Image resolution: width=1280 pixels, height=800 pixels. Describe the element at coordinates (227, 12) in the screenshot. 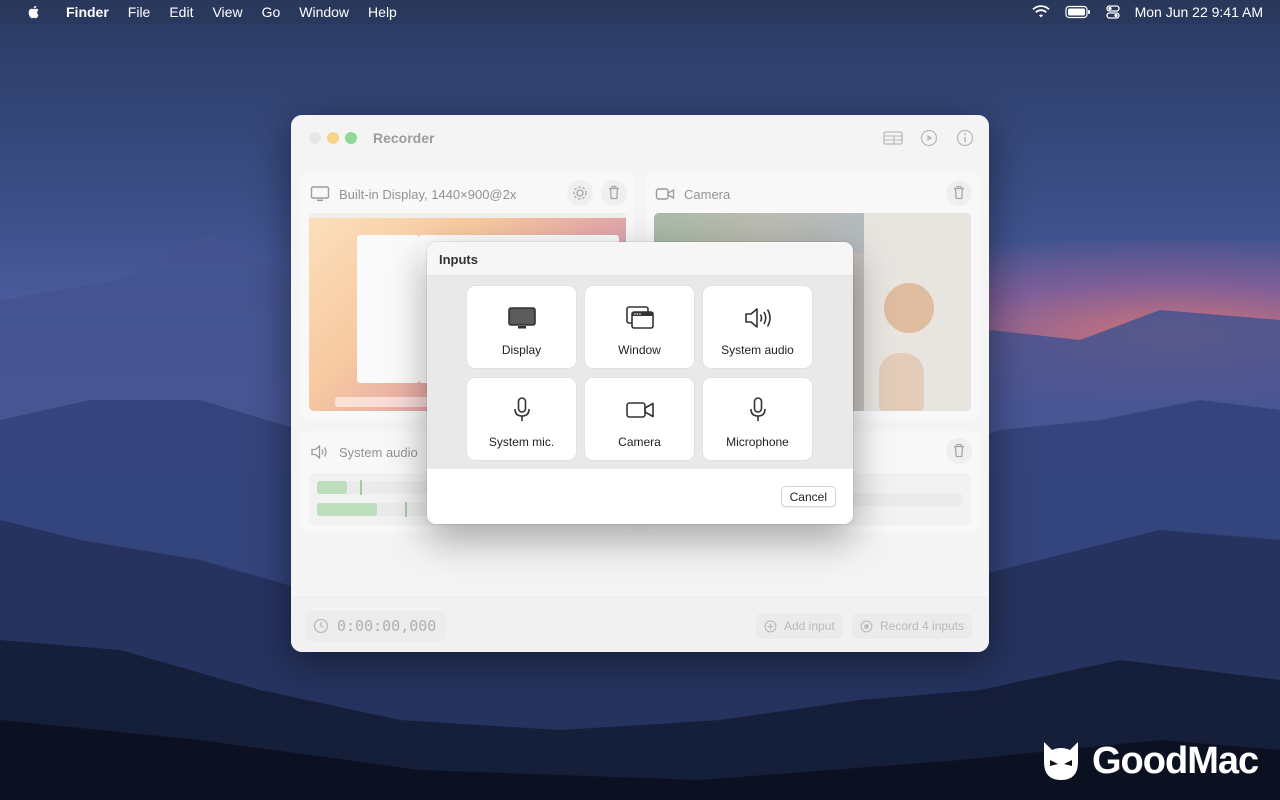

I see `menu-view: View` at that location.